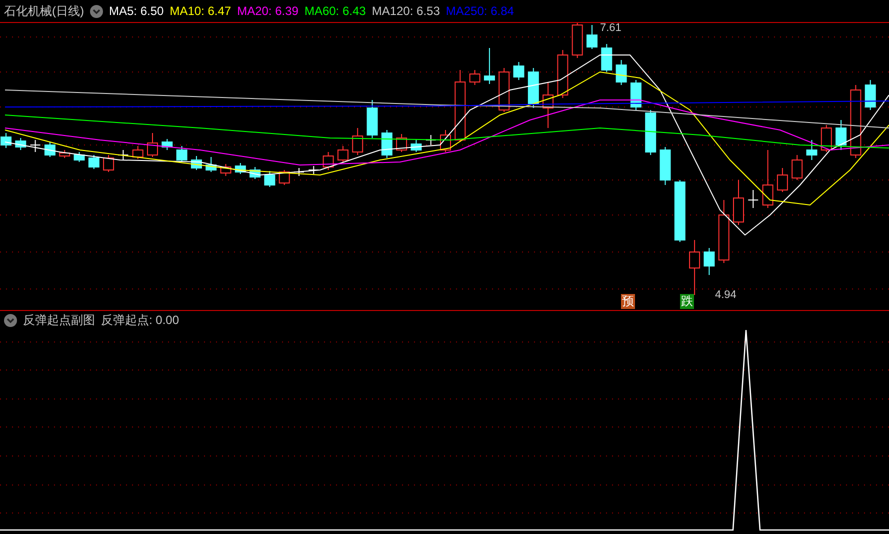 This screenshot has height=534, width=889. I want to click on signal-marker: 跌, so click(687, 301).